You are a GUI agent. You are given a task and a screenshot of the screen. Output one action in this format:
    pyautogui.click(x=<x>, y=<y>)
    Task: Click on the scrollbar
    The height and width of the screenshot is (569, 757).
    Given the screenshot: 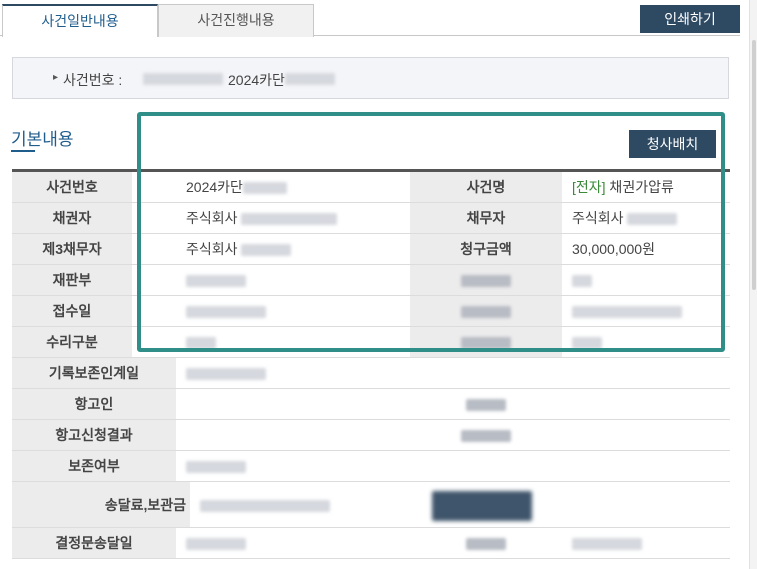 What is the action you would take?
    pyautogui.click(x=753, y=284)
    